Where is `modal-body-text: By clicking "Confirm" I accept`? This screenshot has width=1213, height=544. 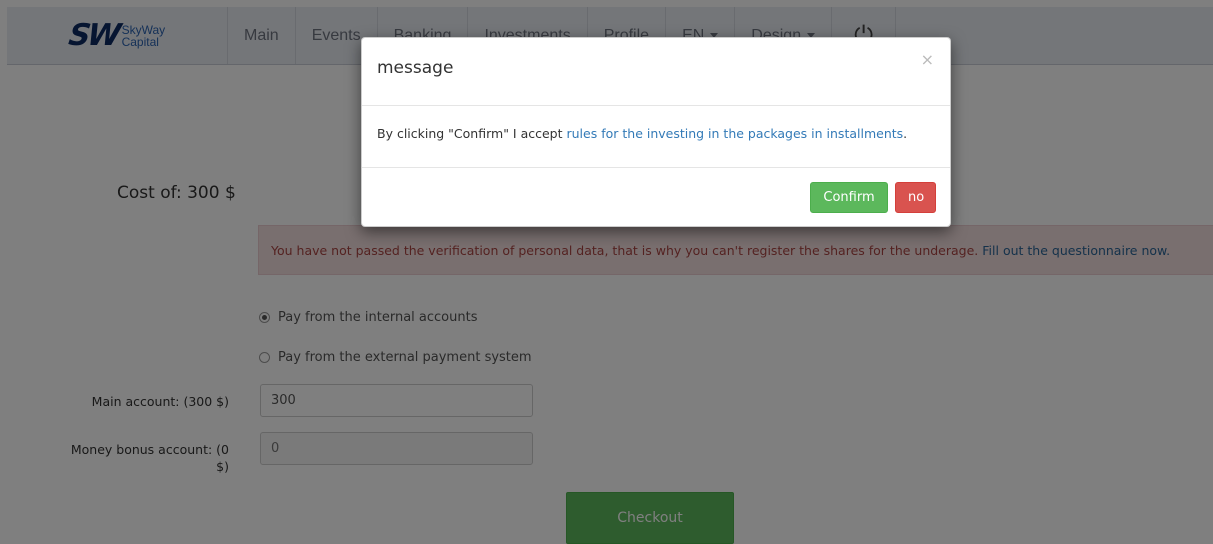 modal-body-text: By clicking "Confirm" I accept is located at coordinates (470, 133).